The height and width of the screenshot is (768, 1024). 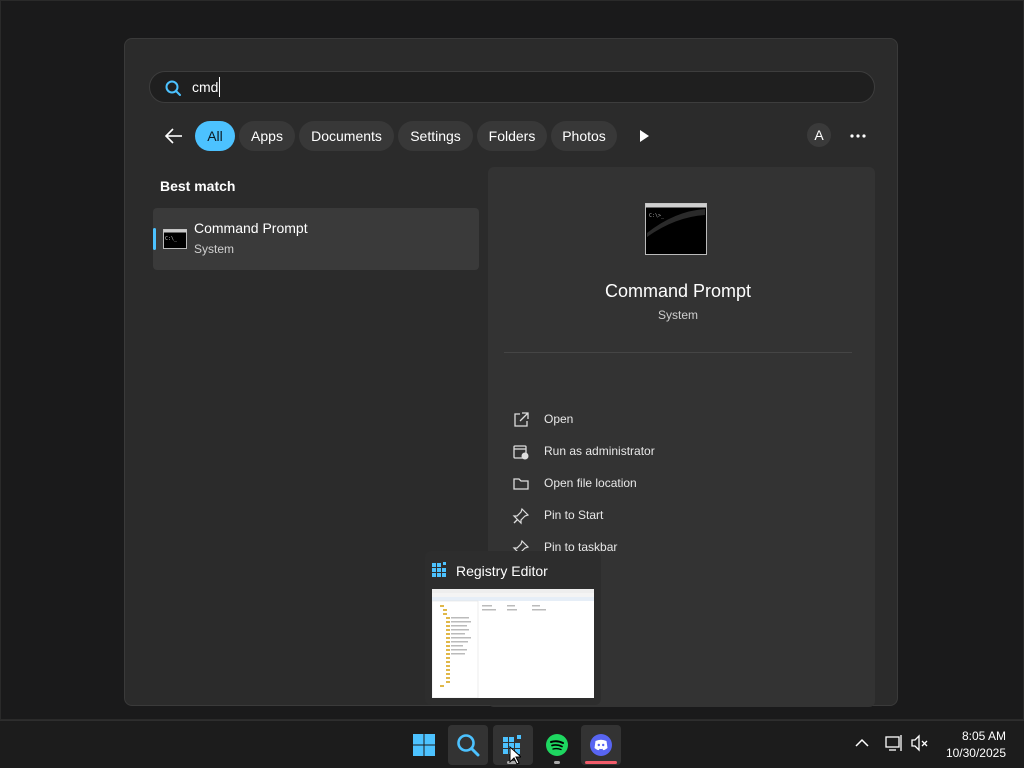 I want to click on play-more-filters-icon, so click(x=644, y=136).